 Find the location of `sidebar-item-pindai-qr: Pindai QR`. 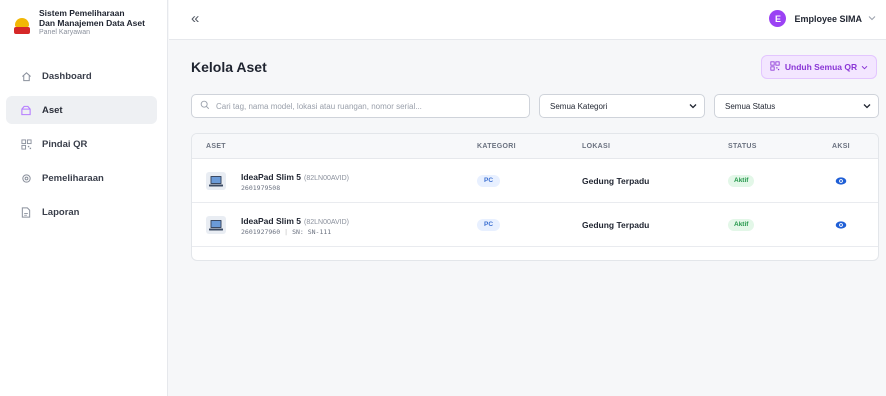

sidebar-item-pindai-qr: Pindai QR is located at coordinates (81, 144).